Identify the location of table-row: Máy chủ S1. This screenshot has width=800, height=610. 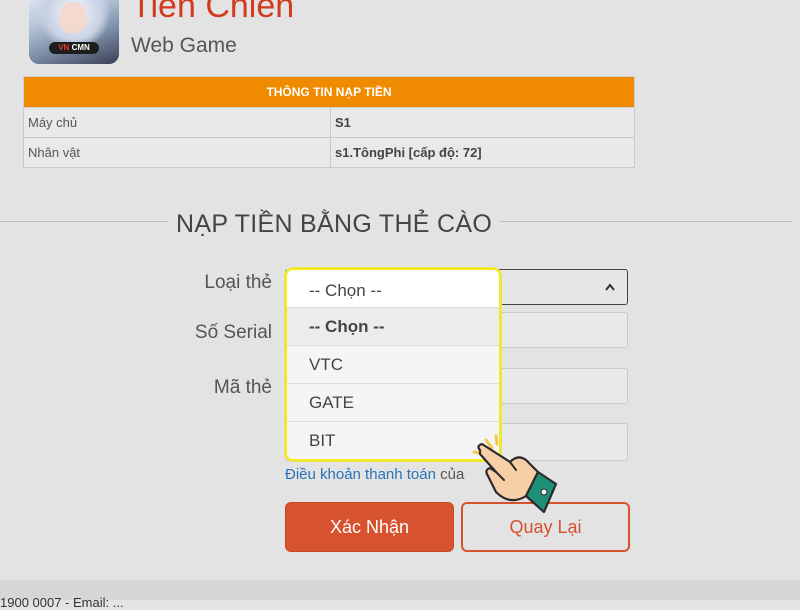
(329, 122).